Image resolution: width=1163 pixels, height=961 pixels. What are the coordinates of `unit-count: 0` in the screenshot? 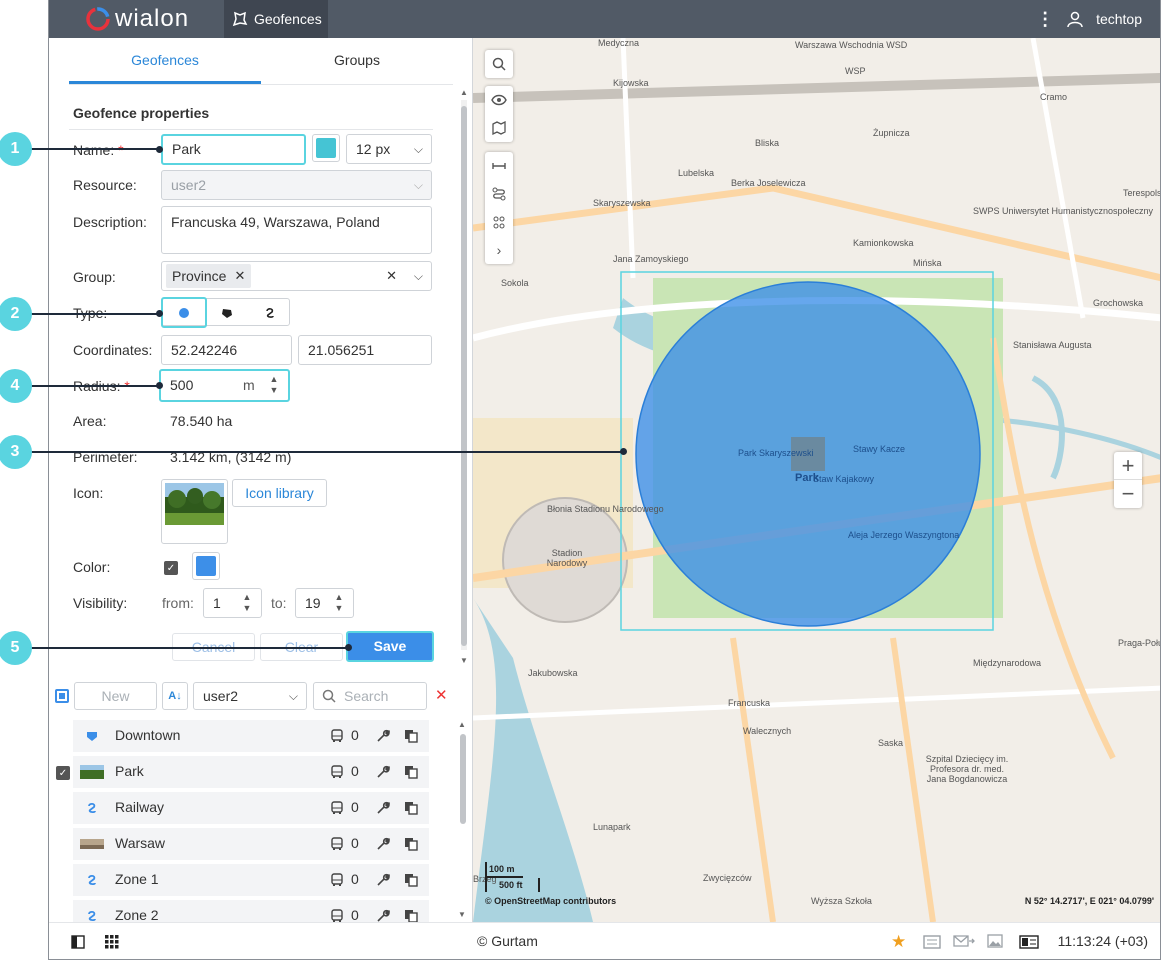 It's located at (355, 735).